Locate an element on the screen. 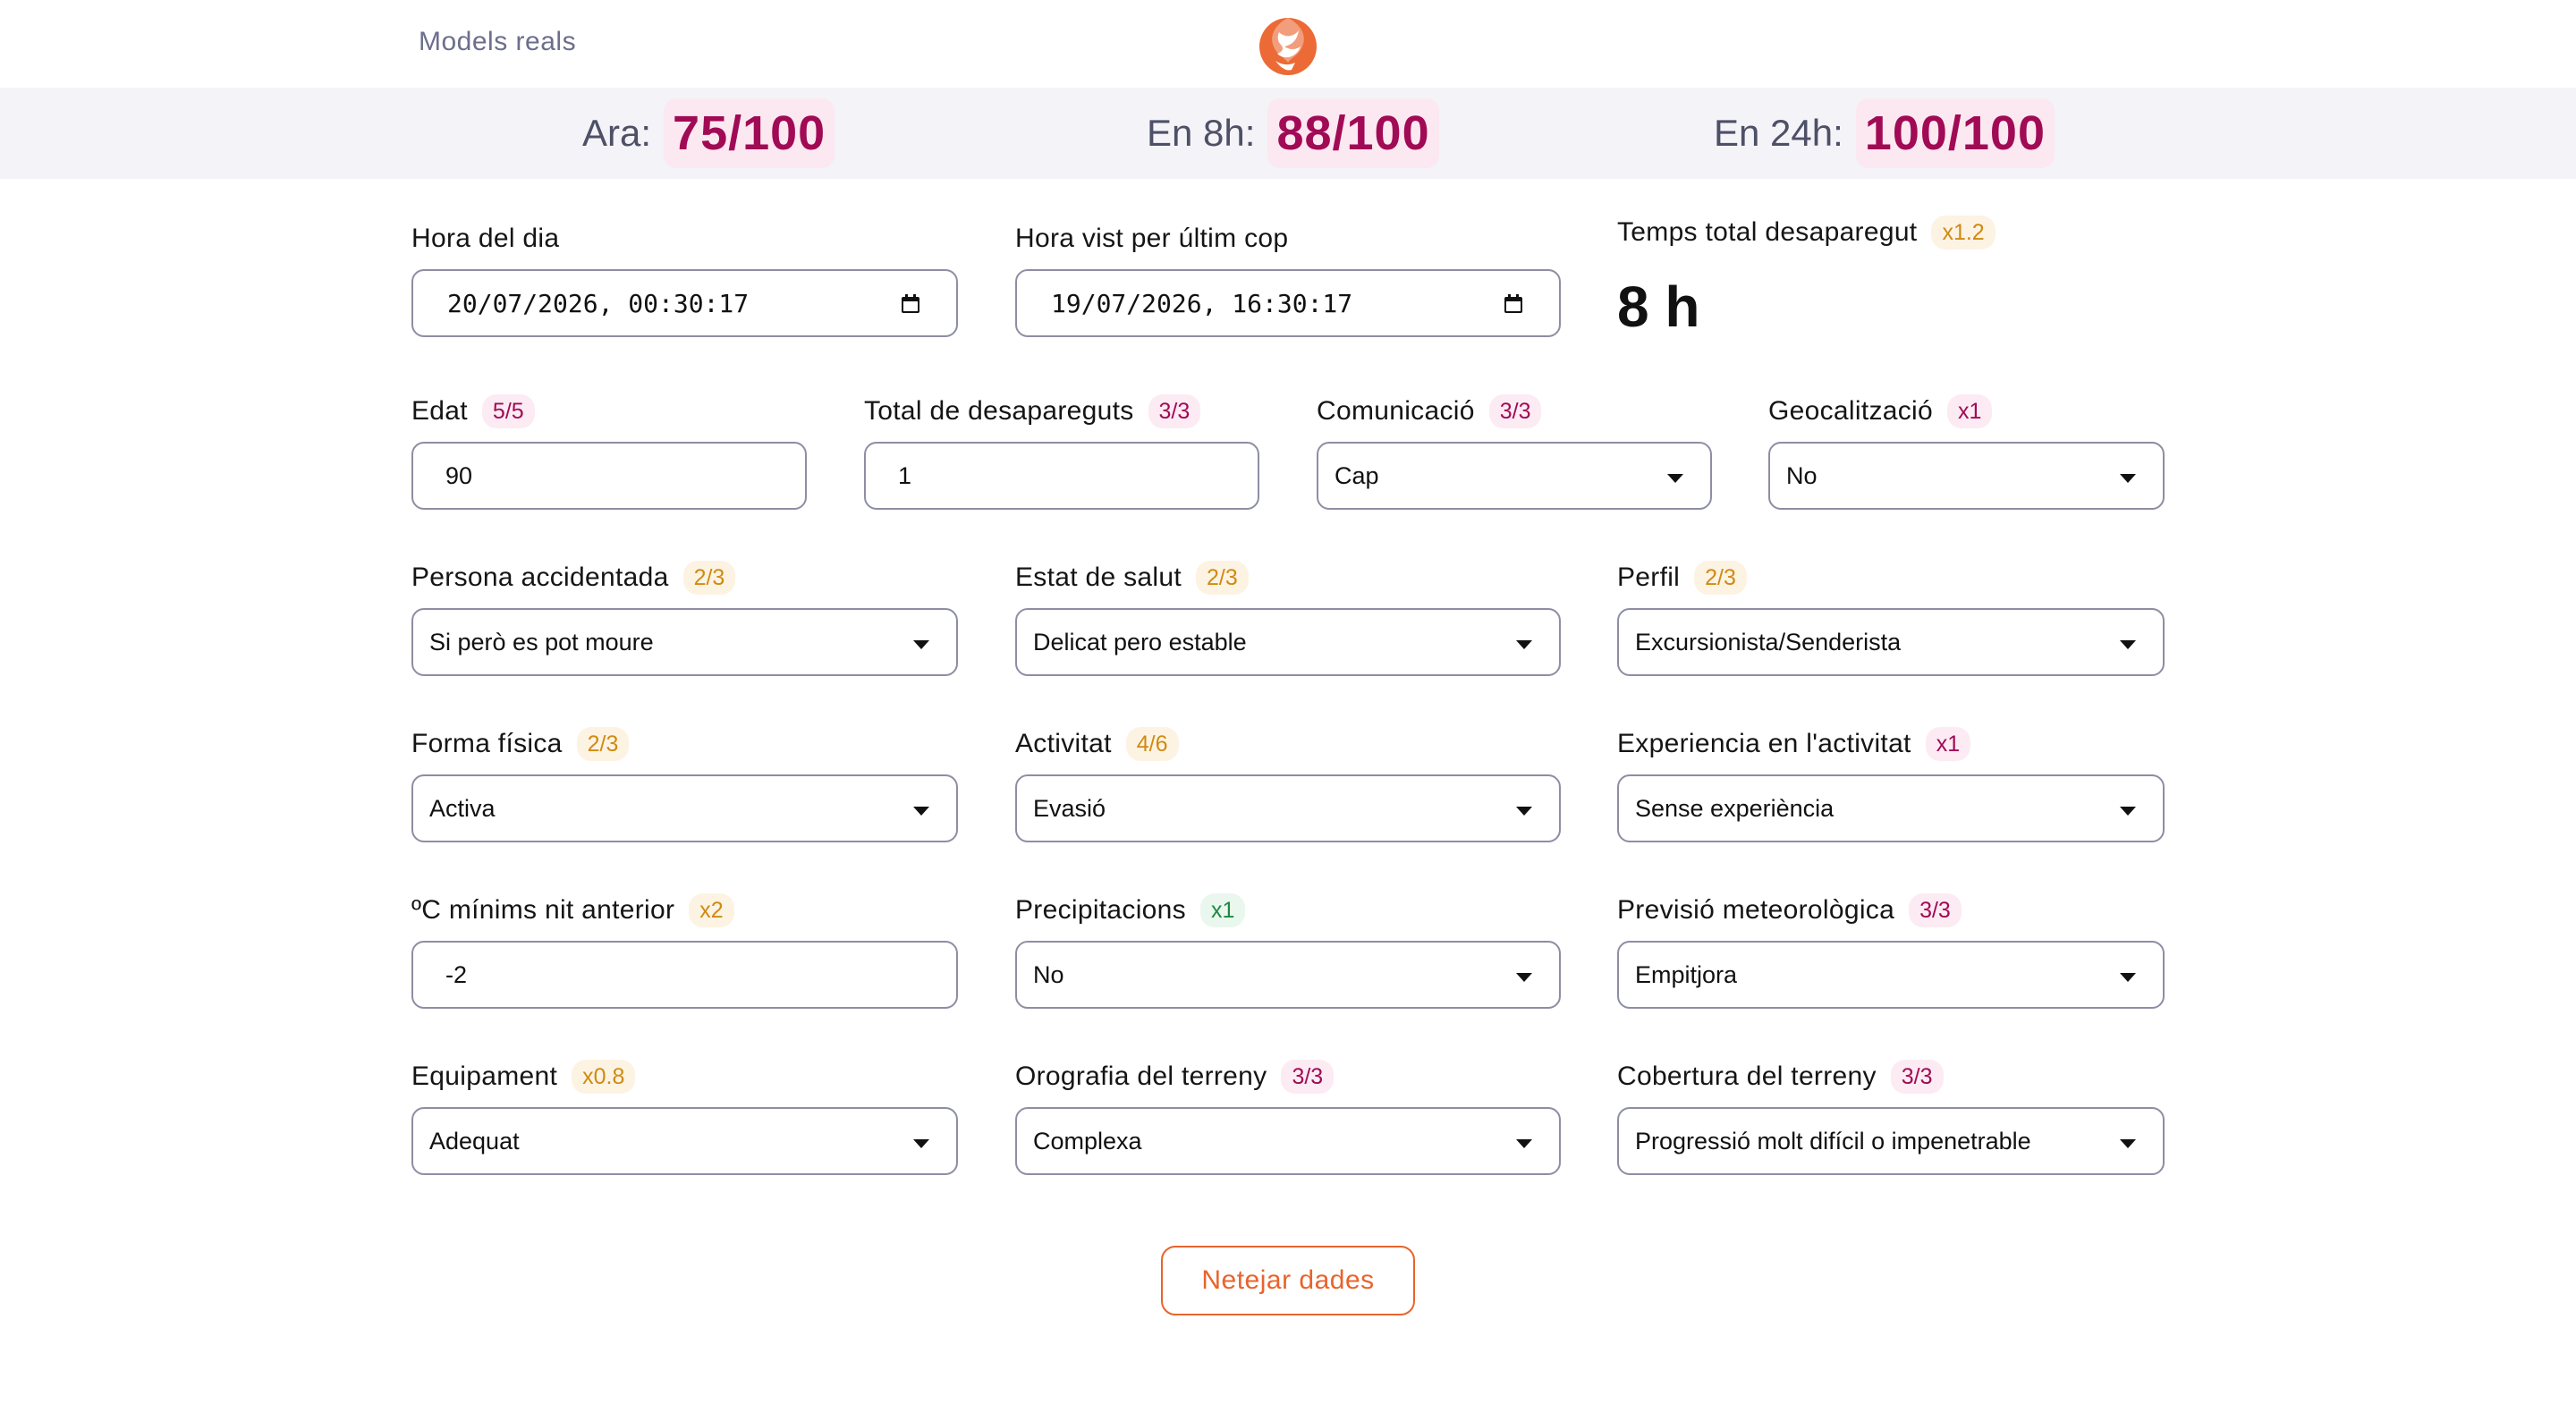  cobertura-select: Progressió molt difícil o impenetrable is located at coordinates (1891, 1141).